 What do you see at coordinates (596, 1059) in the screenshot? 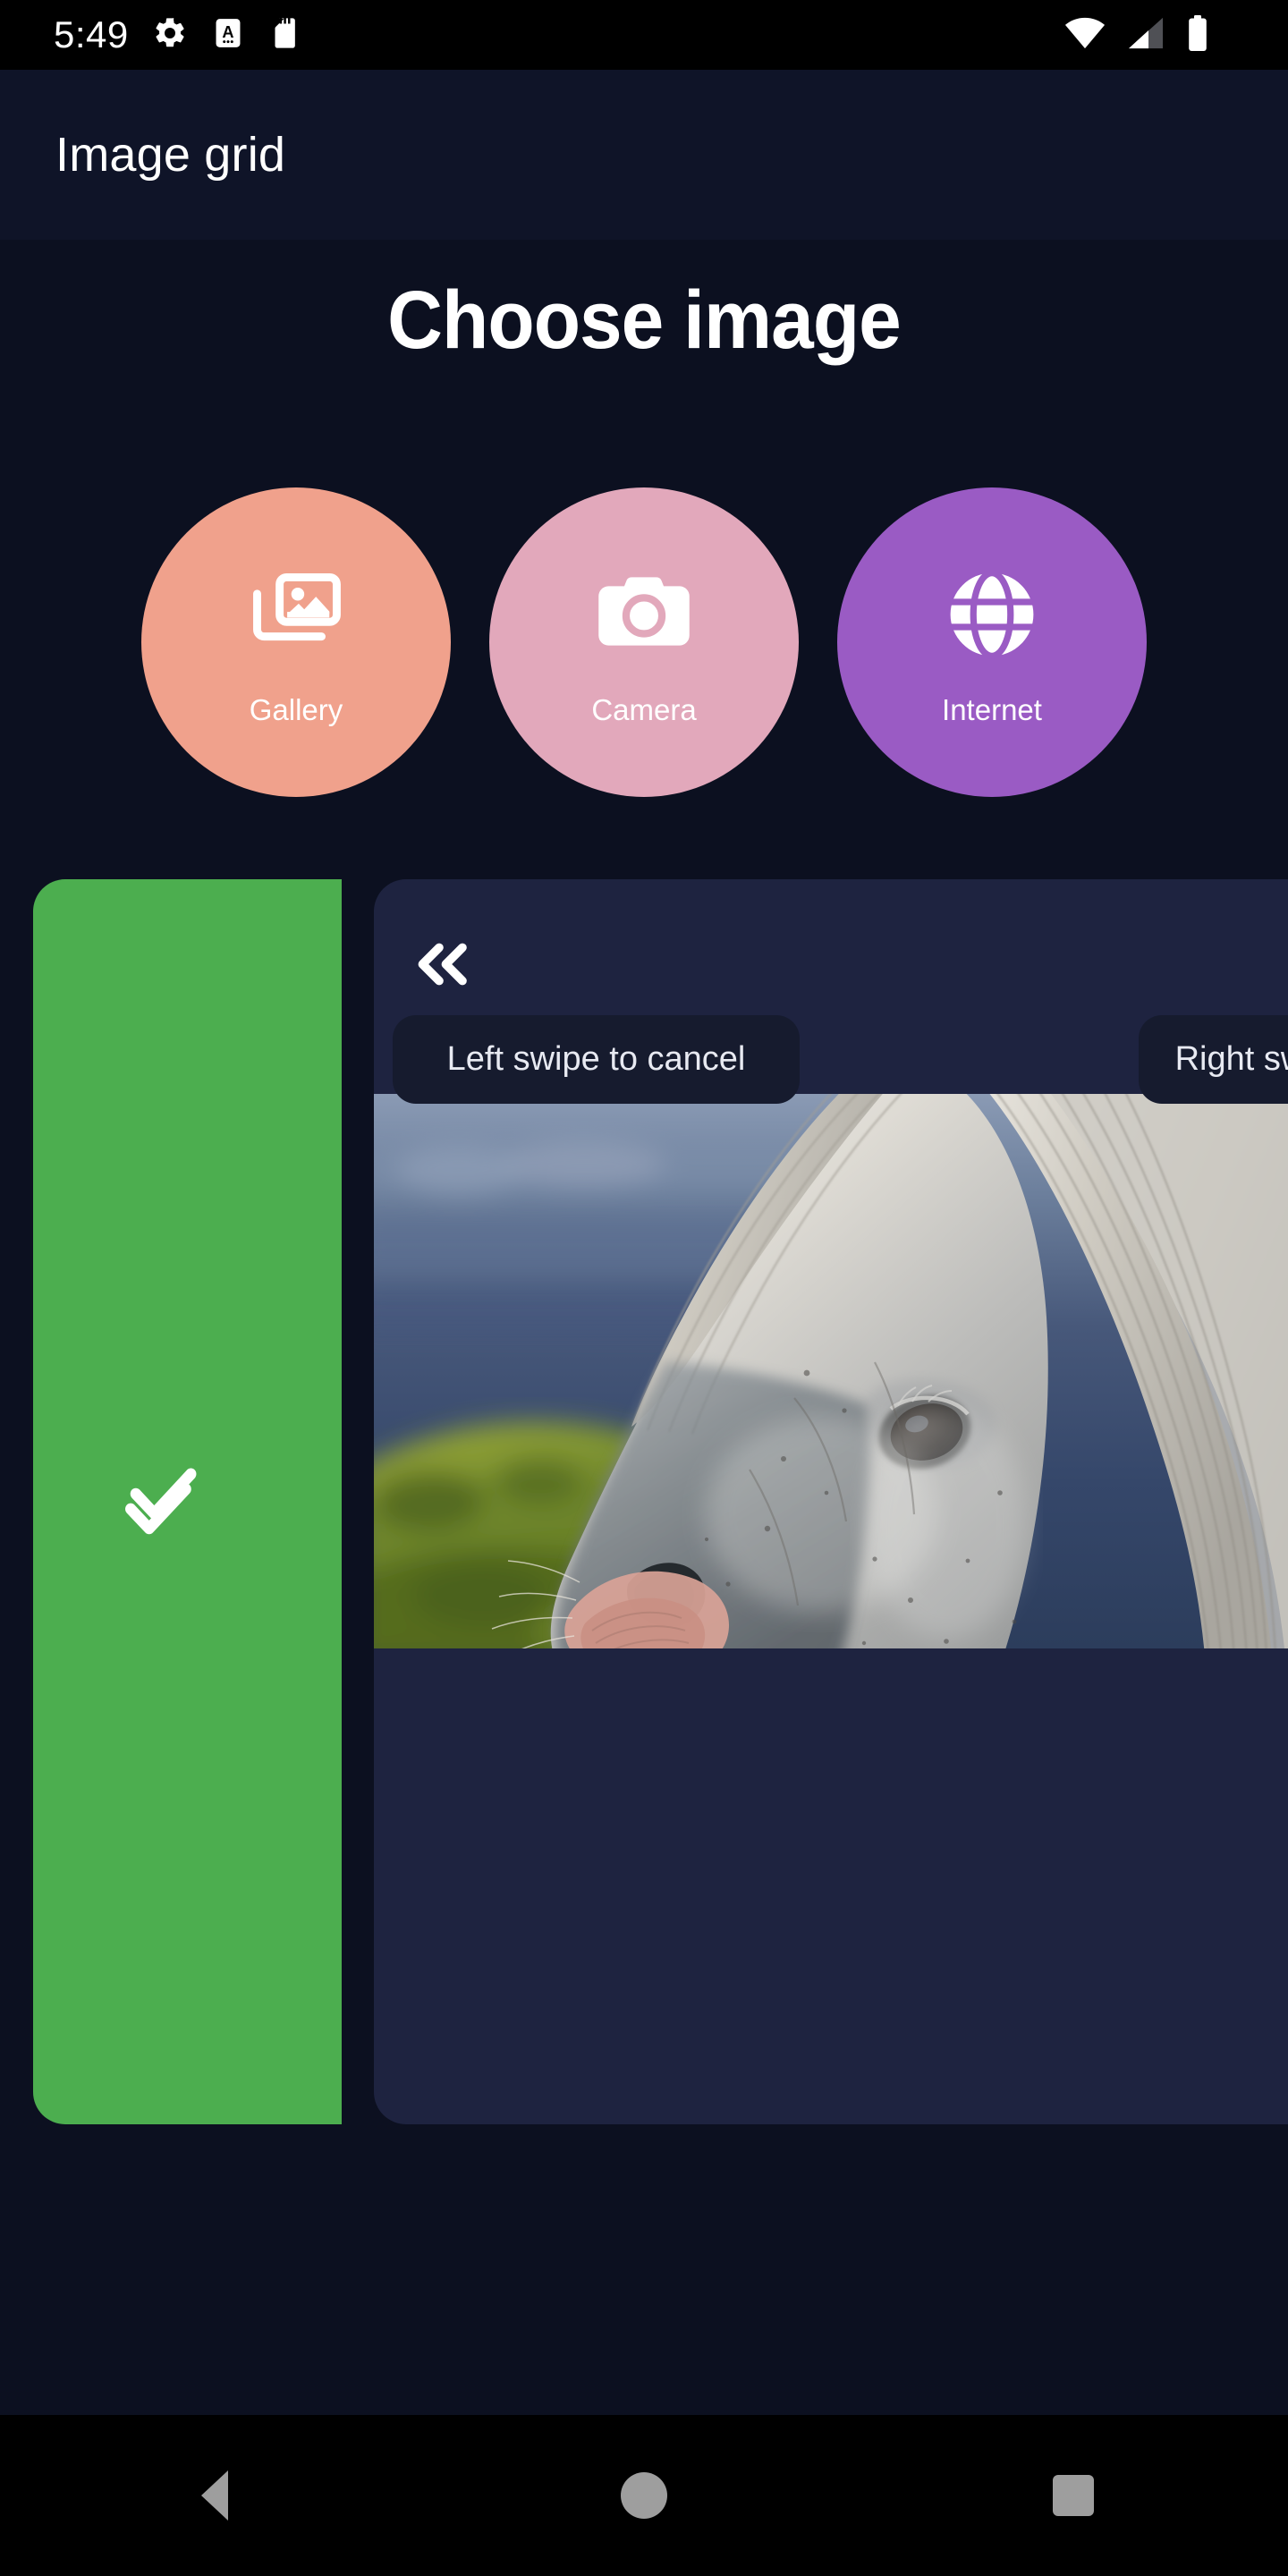
I see `tooltip-left-swipe: Left swipe to cancel` at bounding box center [596, 1059].